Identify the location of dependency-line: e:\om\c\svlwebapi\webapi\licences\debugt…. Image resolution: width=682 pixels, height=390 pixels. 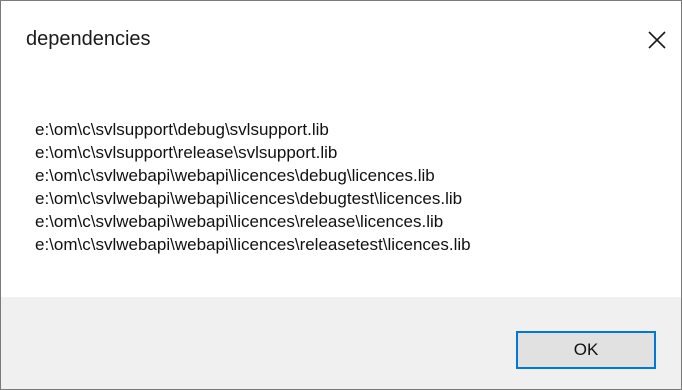
(249, 198).